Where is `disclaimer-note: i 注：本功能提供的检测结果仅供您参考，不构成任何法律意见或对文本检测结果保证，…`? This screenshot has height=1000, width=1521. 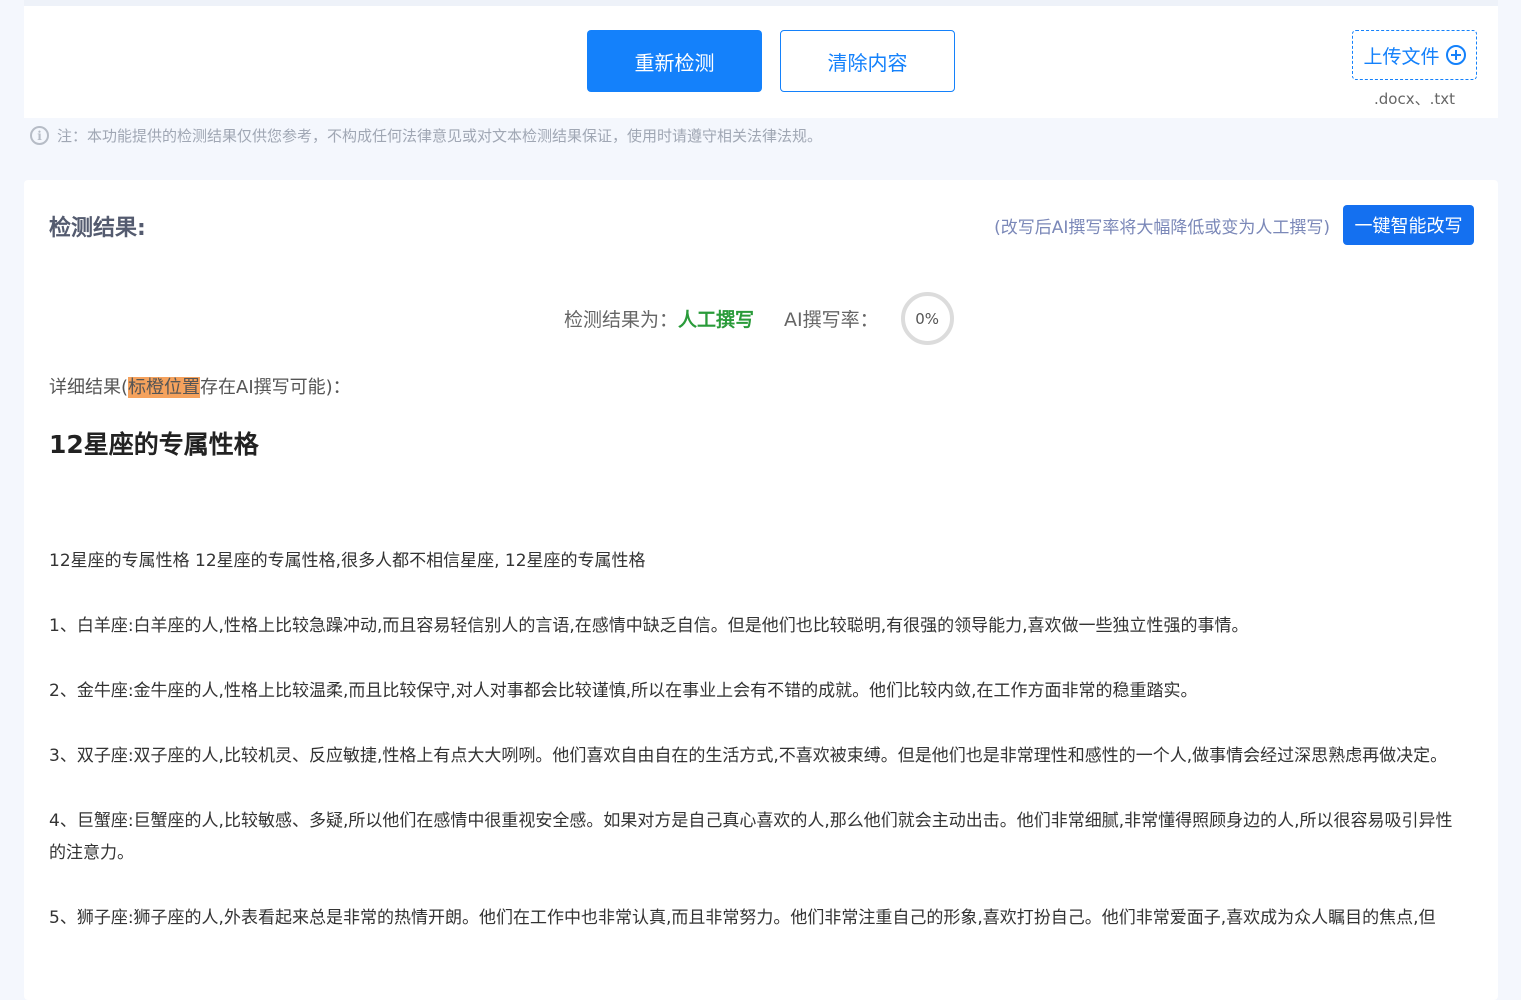
disclaimer-note: i 注：本功能提供的检测结果仅供您参考，不构成任何法律意见或对文本检测结果保证，… is located at coordinates (426, 135).